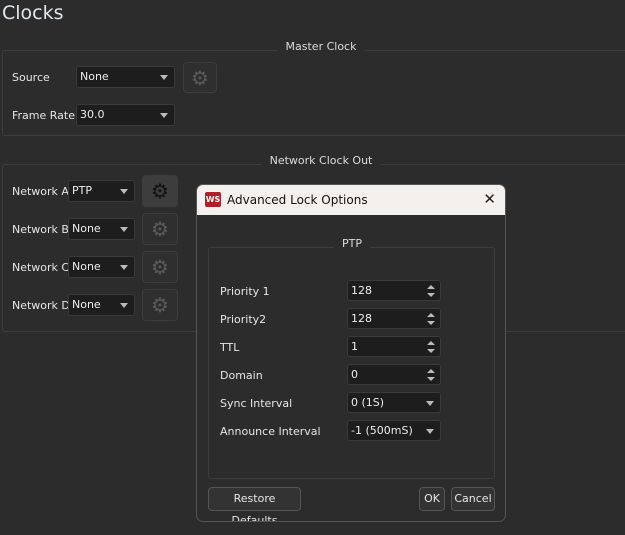 Image resolution: width=625 pixels, height=535 pixels. What do you see at coordinates (382, 430) in the screenshot?
I see `announce-interval-value: -1 (500mS)` at bounding box center [382, 430].